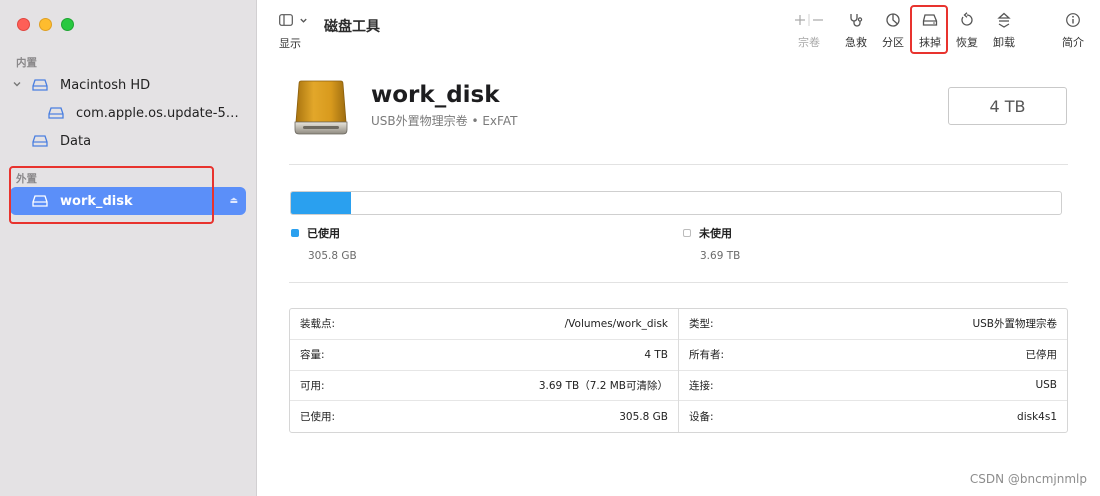 This screenshot has width=1100, height=496. What do you see at coordinates (711, 243) in the screenshot?
I see `legend-free: 未使用 3.69 TB` at bounding box center [711, 243].